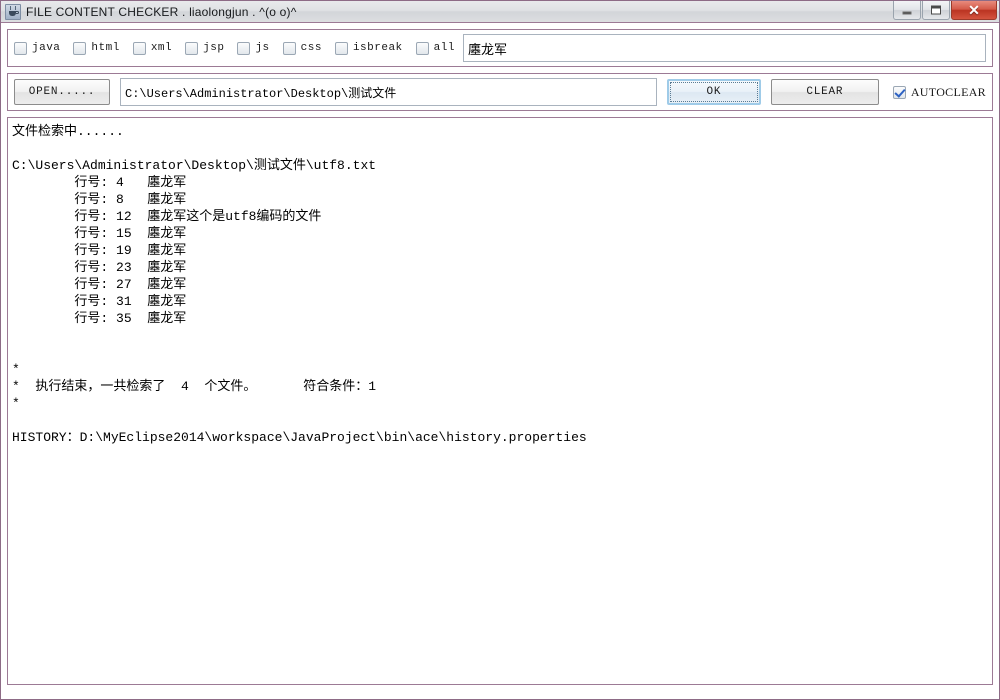 The width and height of the screenshot is (1000, 700). Describe the element at coordinates (377, 48) in the screenshot. I see `checkbox-isbreak-label: isbreak` at that location.